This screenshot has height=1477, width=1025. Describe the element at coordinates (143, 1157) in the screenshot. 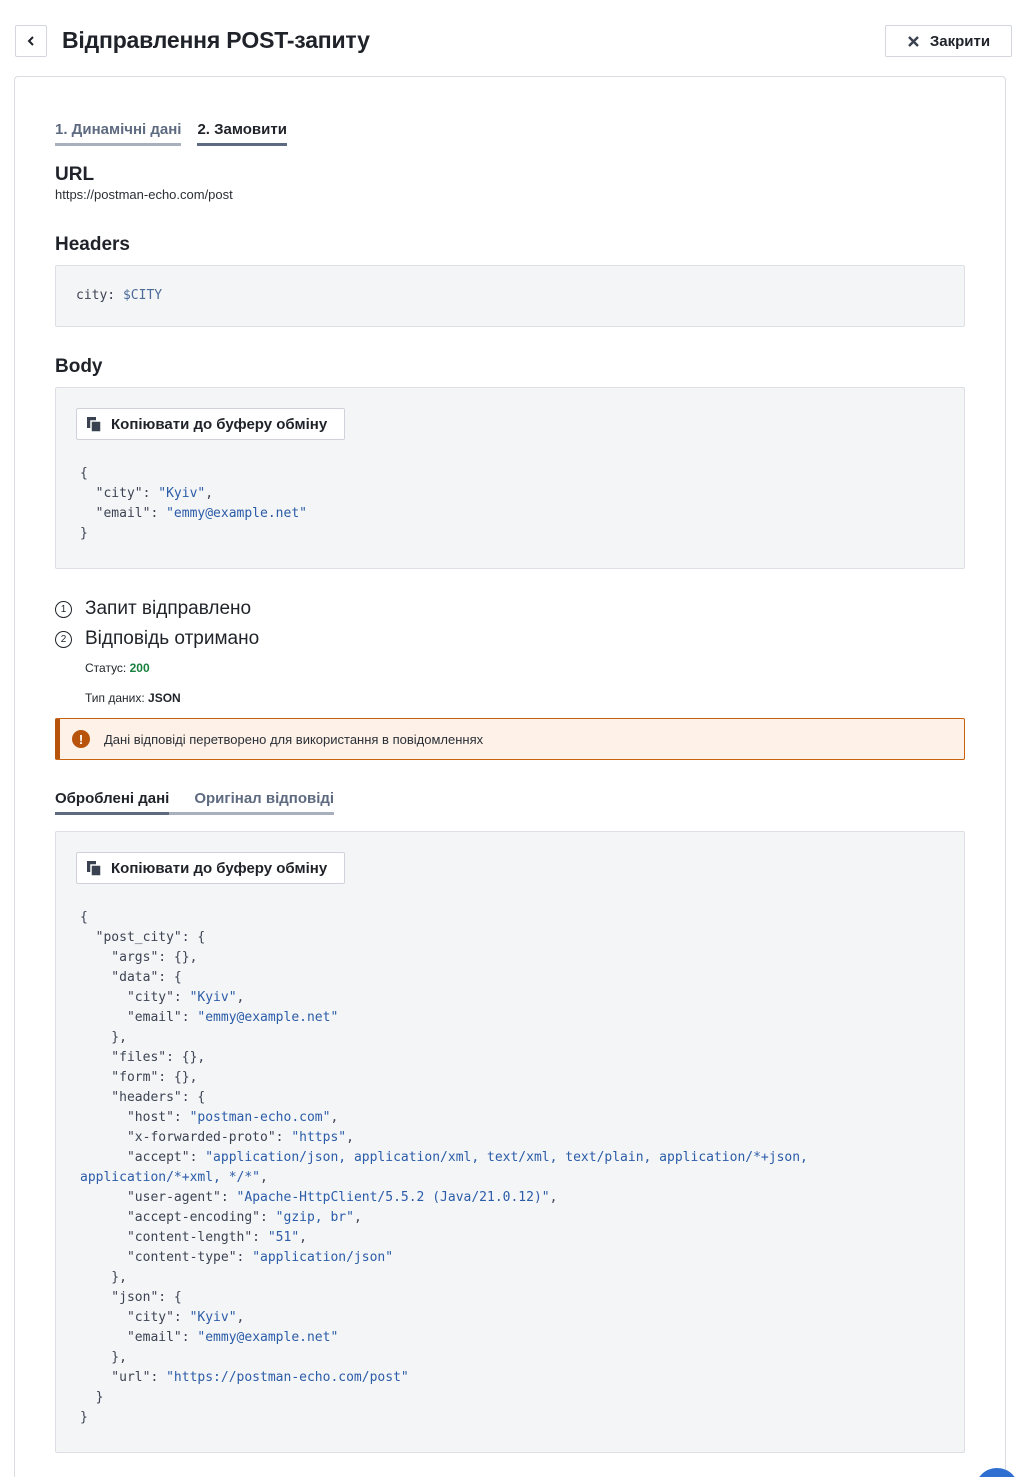

I see `code-text: "accept":` at that location.